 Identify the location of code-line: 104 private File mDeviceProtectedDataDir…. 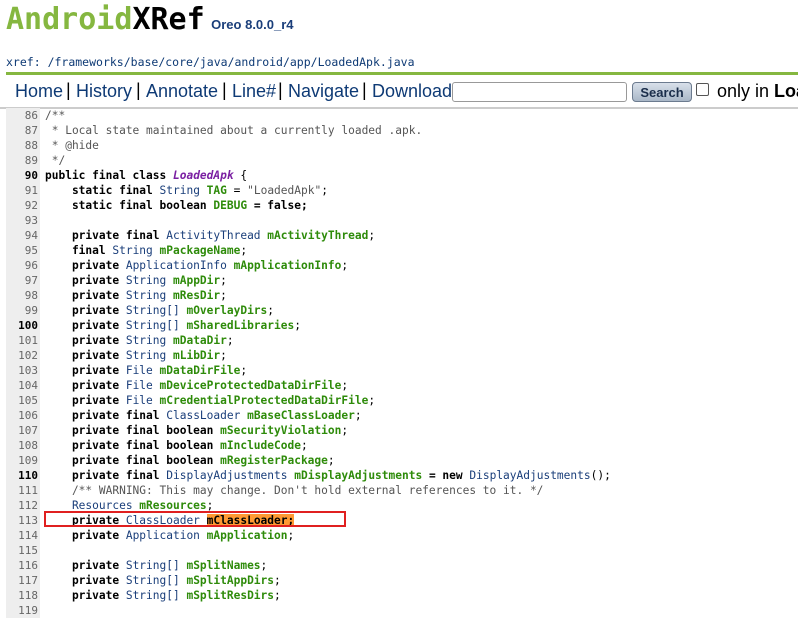
(399, 385).